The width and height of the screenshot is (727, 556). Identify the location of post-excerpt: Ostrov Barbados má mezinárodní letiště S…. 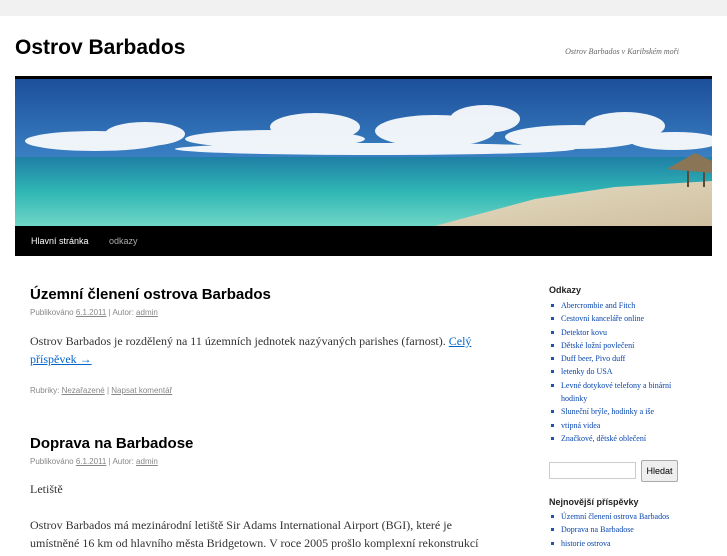
(254, 534).